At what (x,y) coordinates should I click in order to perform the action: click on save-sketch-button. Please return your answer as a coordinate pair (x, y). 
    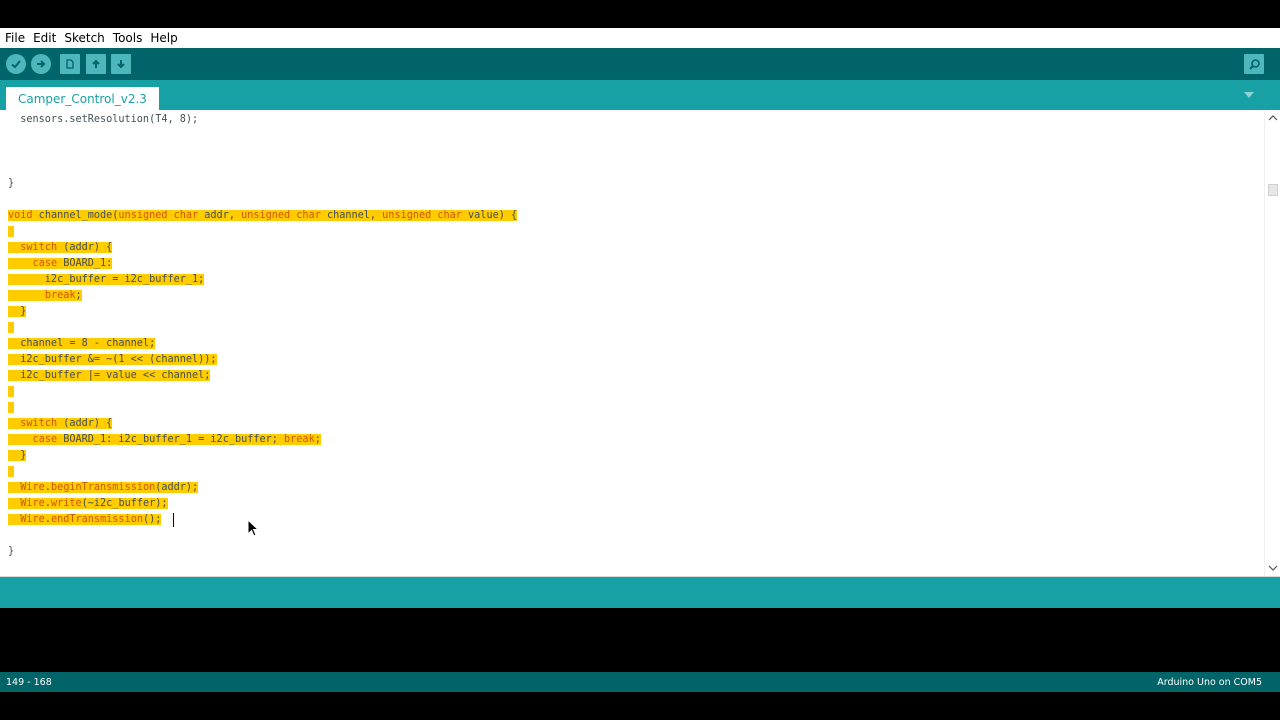
    Looking at the image, I should click on (121, 64).